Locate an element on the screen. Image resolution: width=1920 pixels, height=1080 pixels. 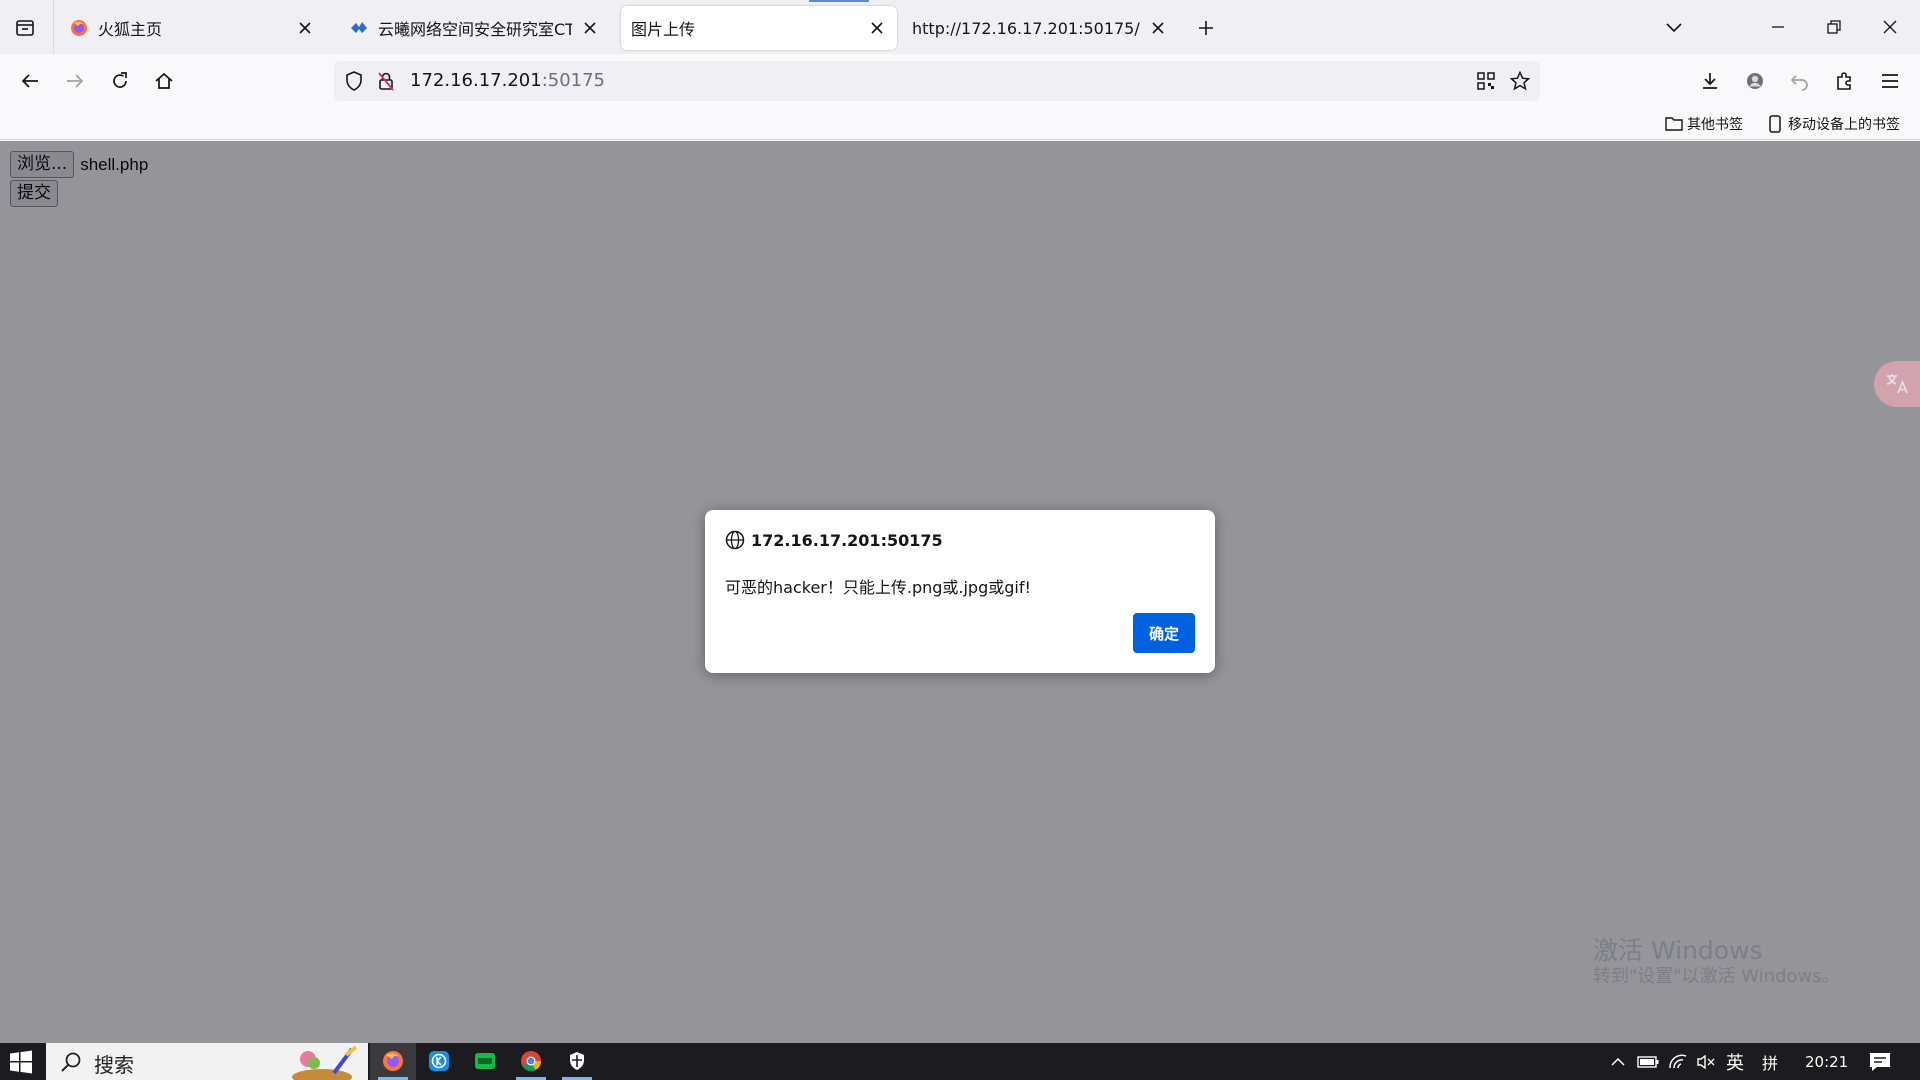
bookmark-folder-other: 其他书签 is located at coordinates (1704, 124).